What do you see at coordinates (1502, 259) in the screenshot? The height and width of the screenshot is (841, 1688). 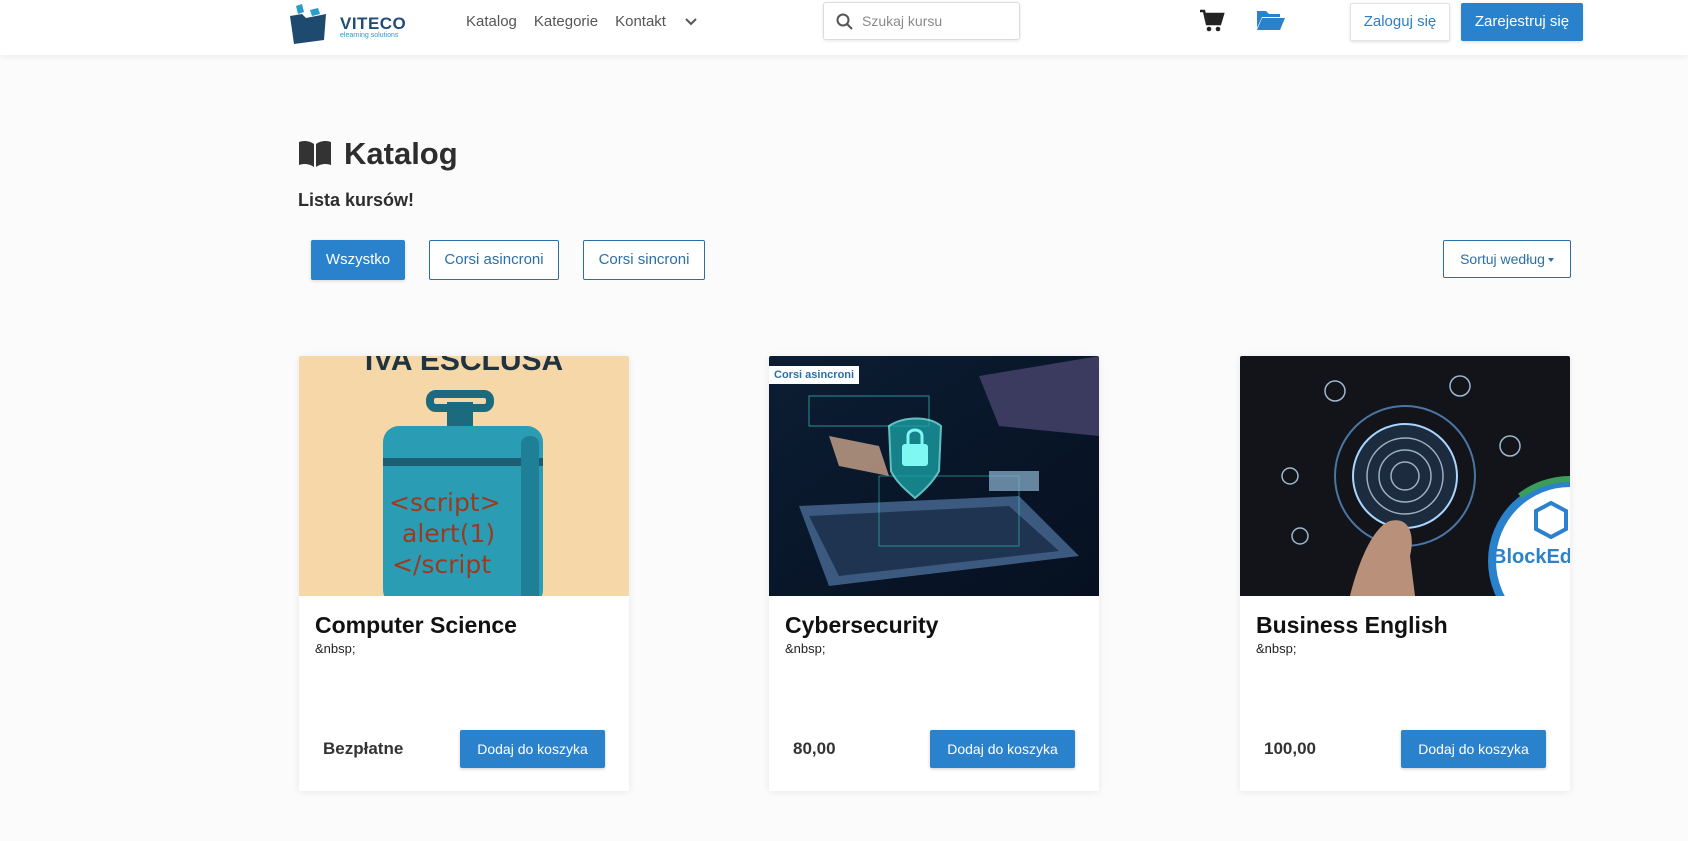 I see `sort-label: Sortuj według` at bounding box center [1502, 259].